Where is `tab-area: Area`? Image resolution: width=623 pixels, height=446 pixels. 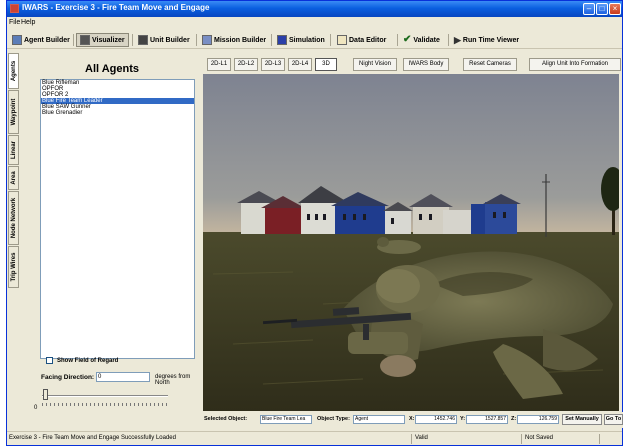
tab-area: Area is located at coordinates (13, 178).